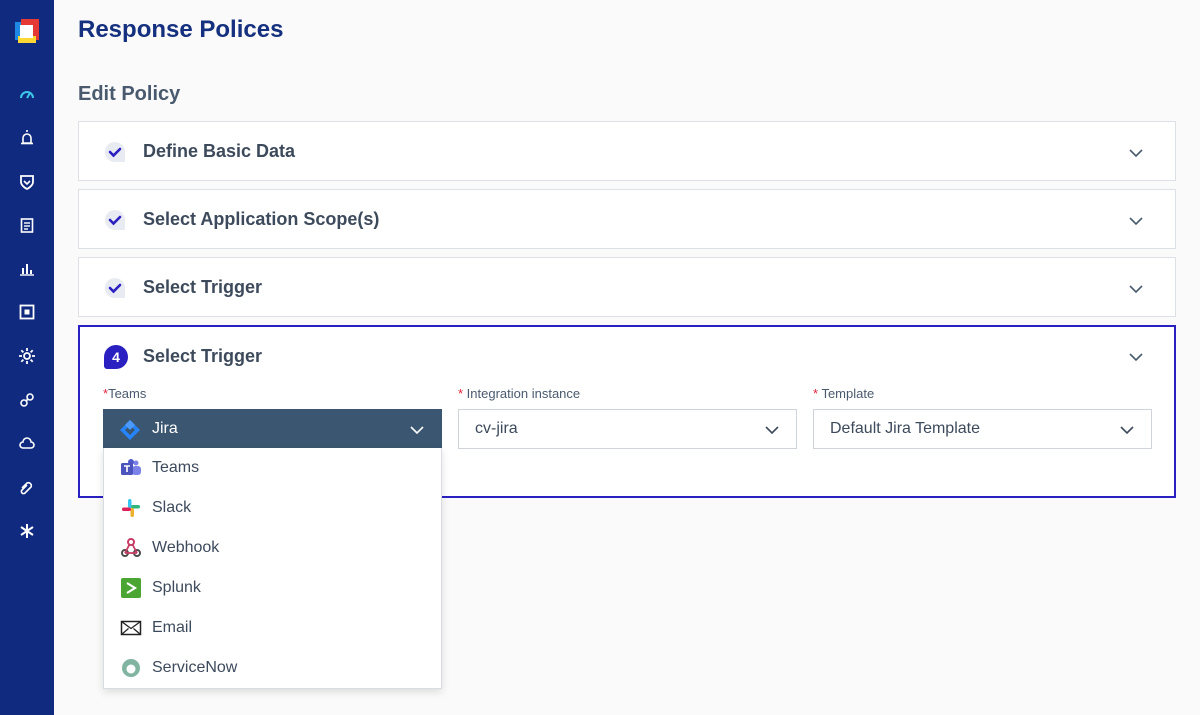  What do you see at coordinates (27, 225) in the screenshot?
I see `clipboard-icon` at bounding box center [27, 225].